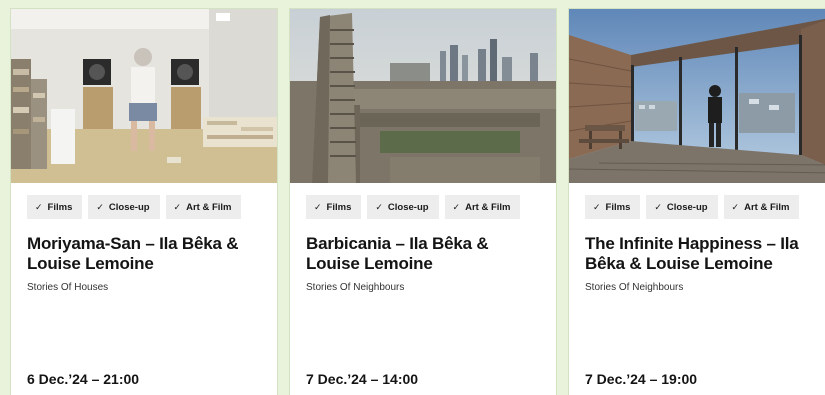  I want to click on event-series: Stories Of Houses, so click(68, 287).